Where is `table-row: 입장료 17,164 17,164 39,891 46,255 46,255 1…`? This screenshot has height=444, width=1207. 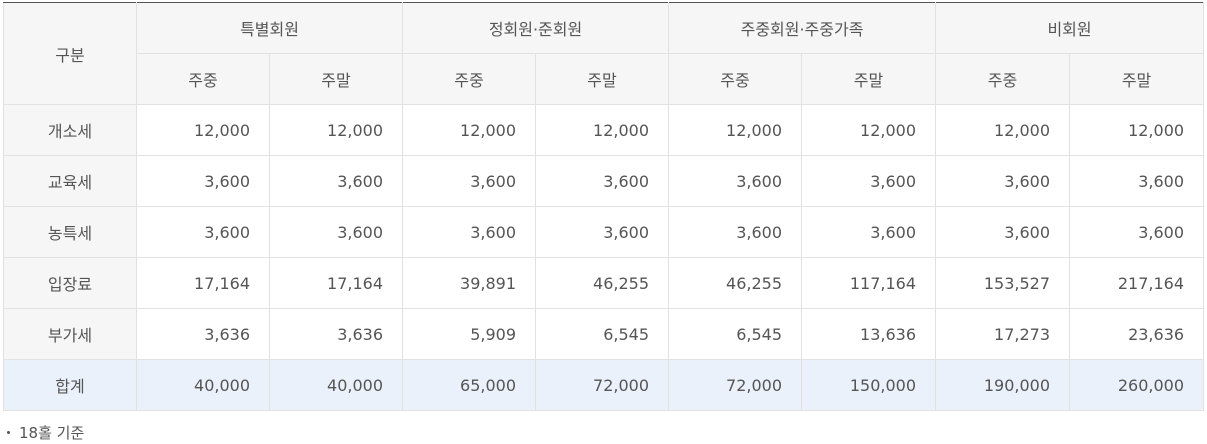 table-row: 입장료 17,164 17,164 39,891 46,255 46,255 1… is located at coordinates (604, 283).